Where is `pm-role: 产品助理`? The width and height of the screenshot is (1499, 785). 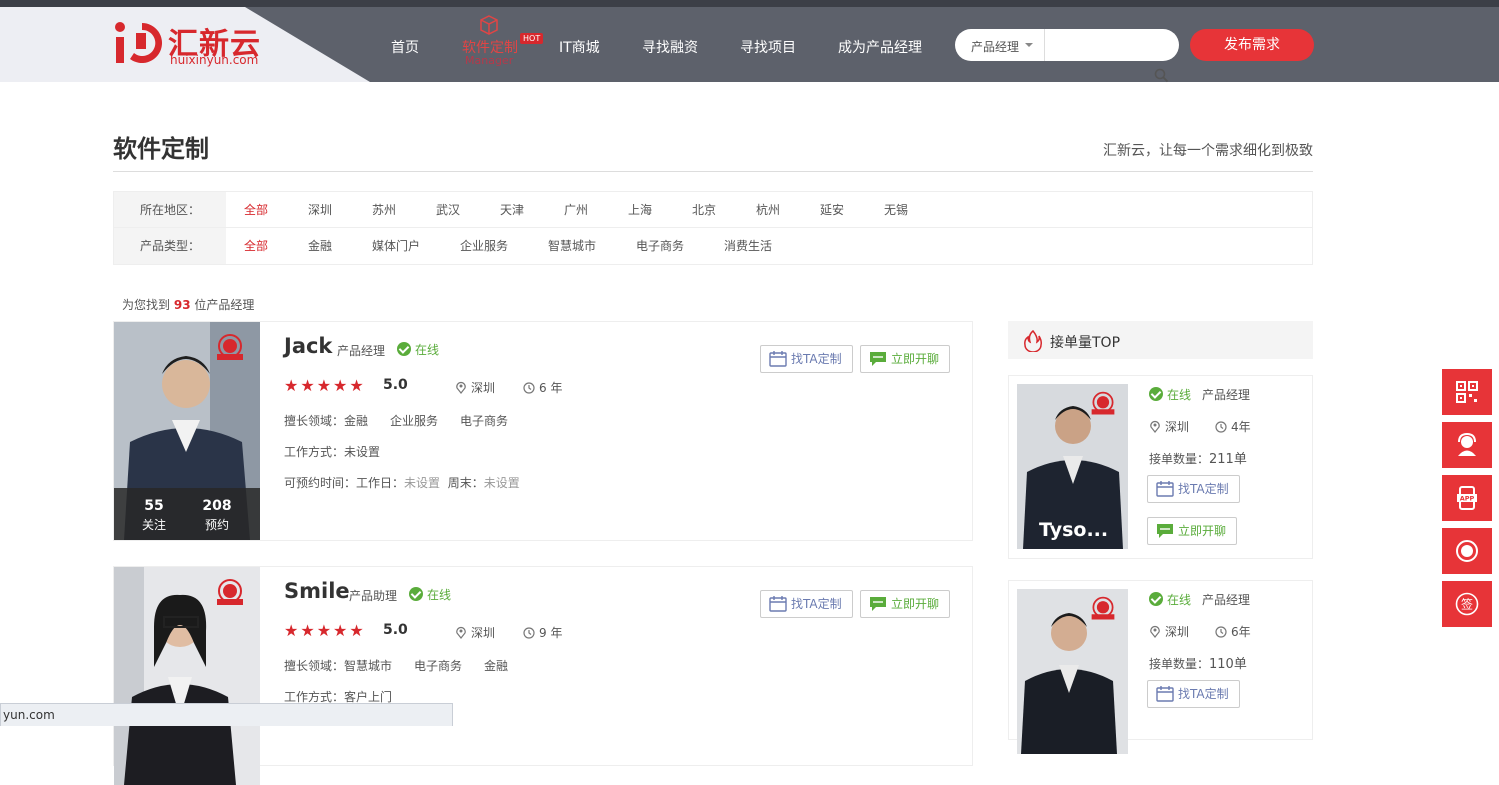 pm-role: 产品助理 is located at coordinates (373, 596).